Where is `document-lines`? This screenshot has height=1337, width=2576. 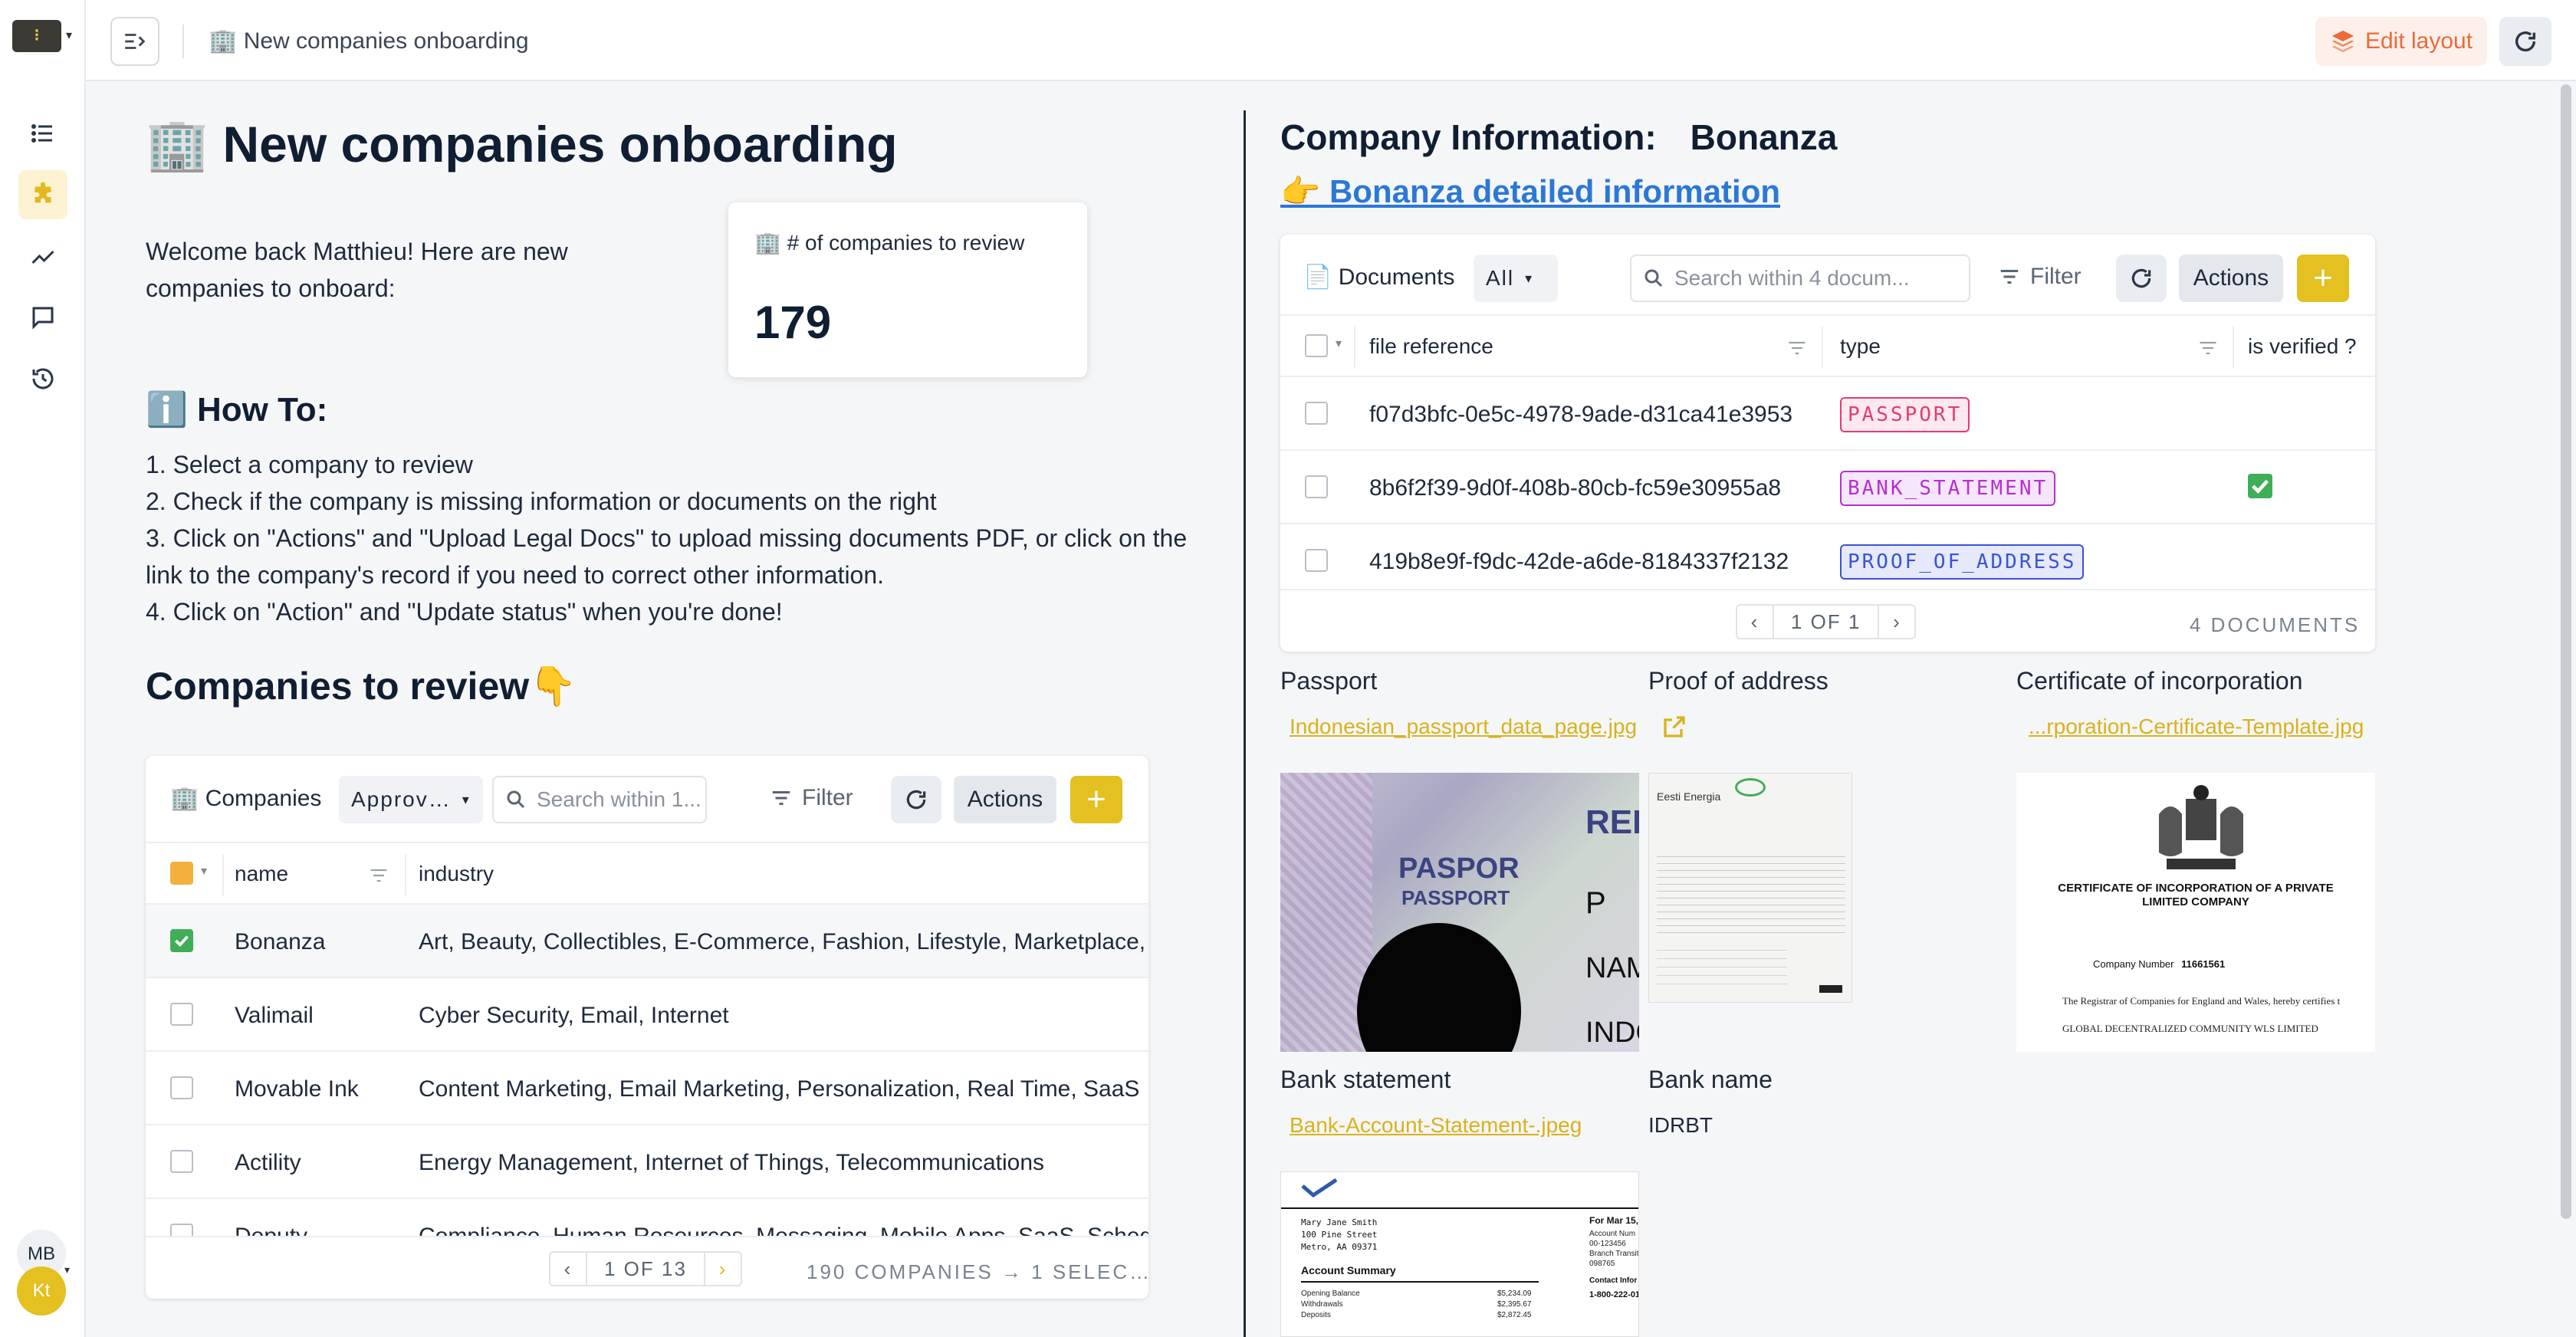
document-lines is located at coordinates (1722, 965).